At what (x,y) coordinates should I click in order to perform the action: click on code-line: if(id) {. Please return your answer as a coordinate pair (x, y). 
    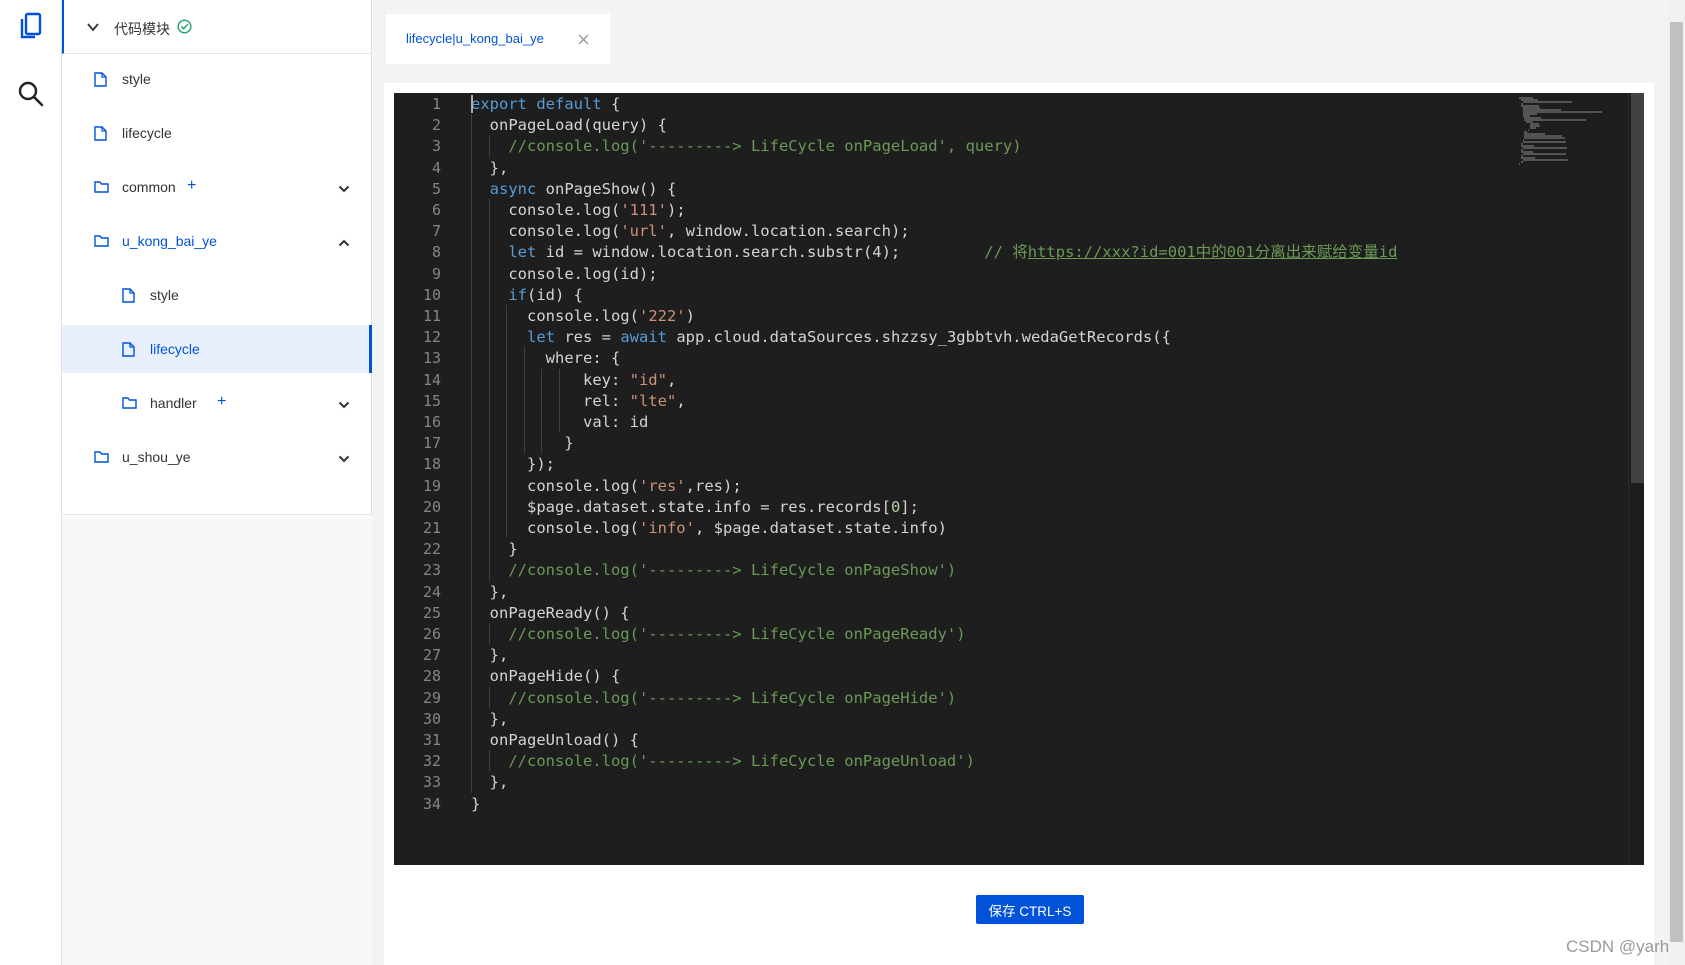
    Looking at the image, I should click on (527, 295).